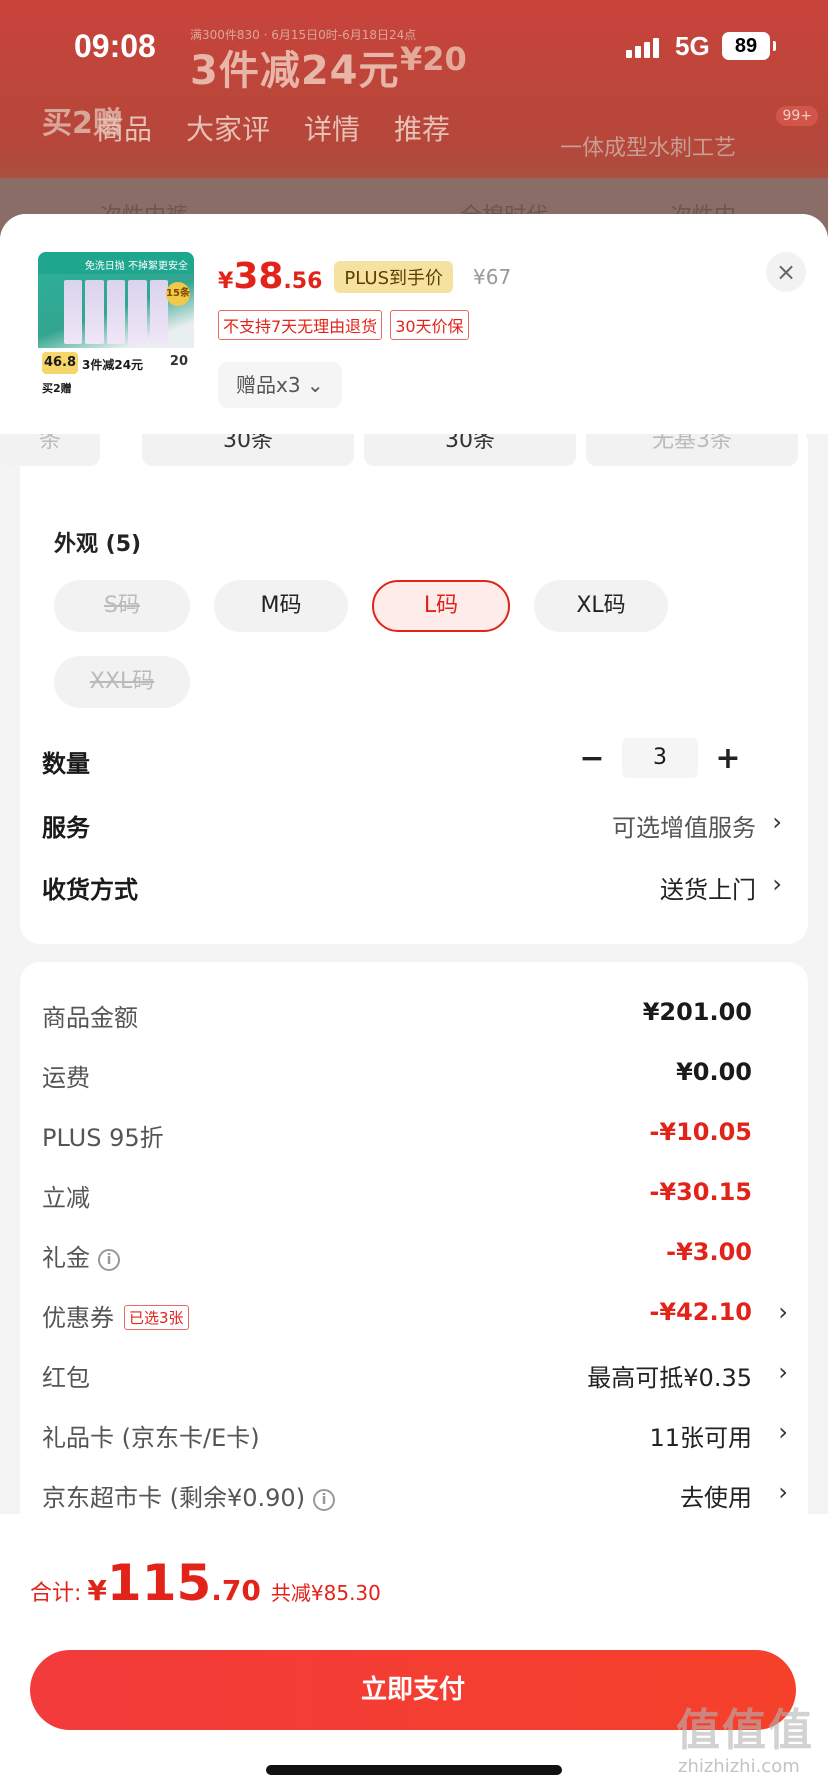 This screenshot has height=1791, width=828. What do you see at coordinates (601, 606) in the screenshot?
I see `size-option-xl: XL码` at bounding box center [601, 606].